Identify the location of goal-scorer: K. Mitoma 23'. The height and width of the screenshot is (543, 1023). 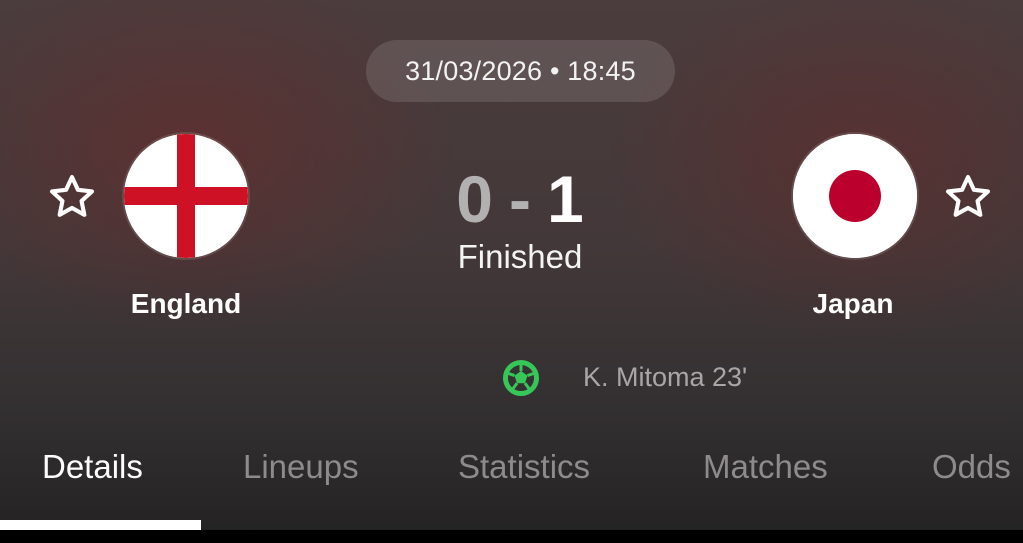
(665, 377).